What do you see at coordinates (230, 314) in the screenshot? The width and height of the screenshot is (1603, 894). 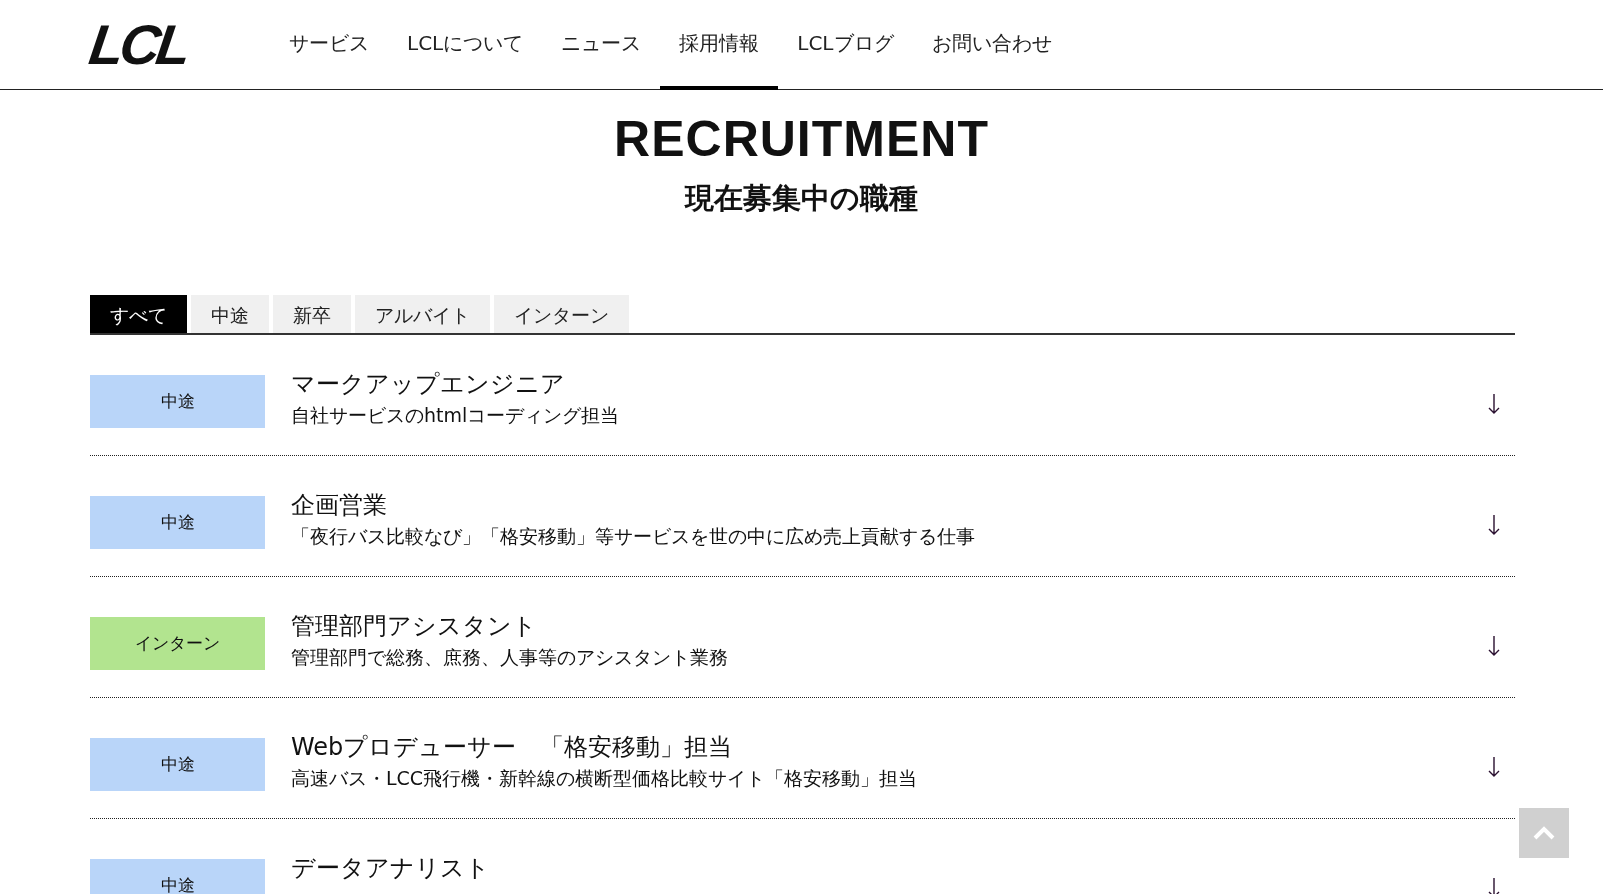 I see `filter-tab: 中途` at bounding box center [230, 314].